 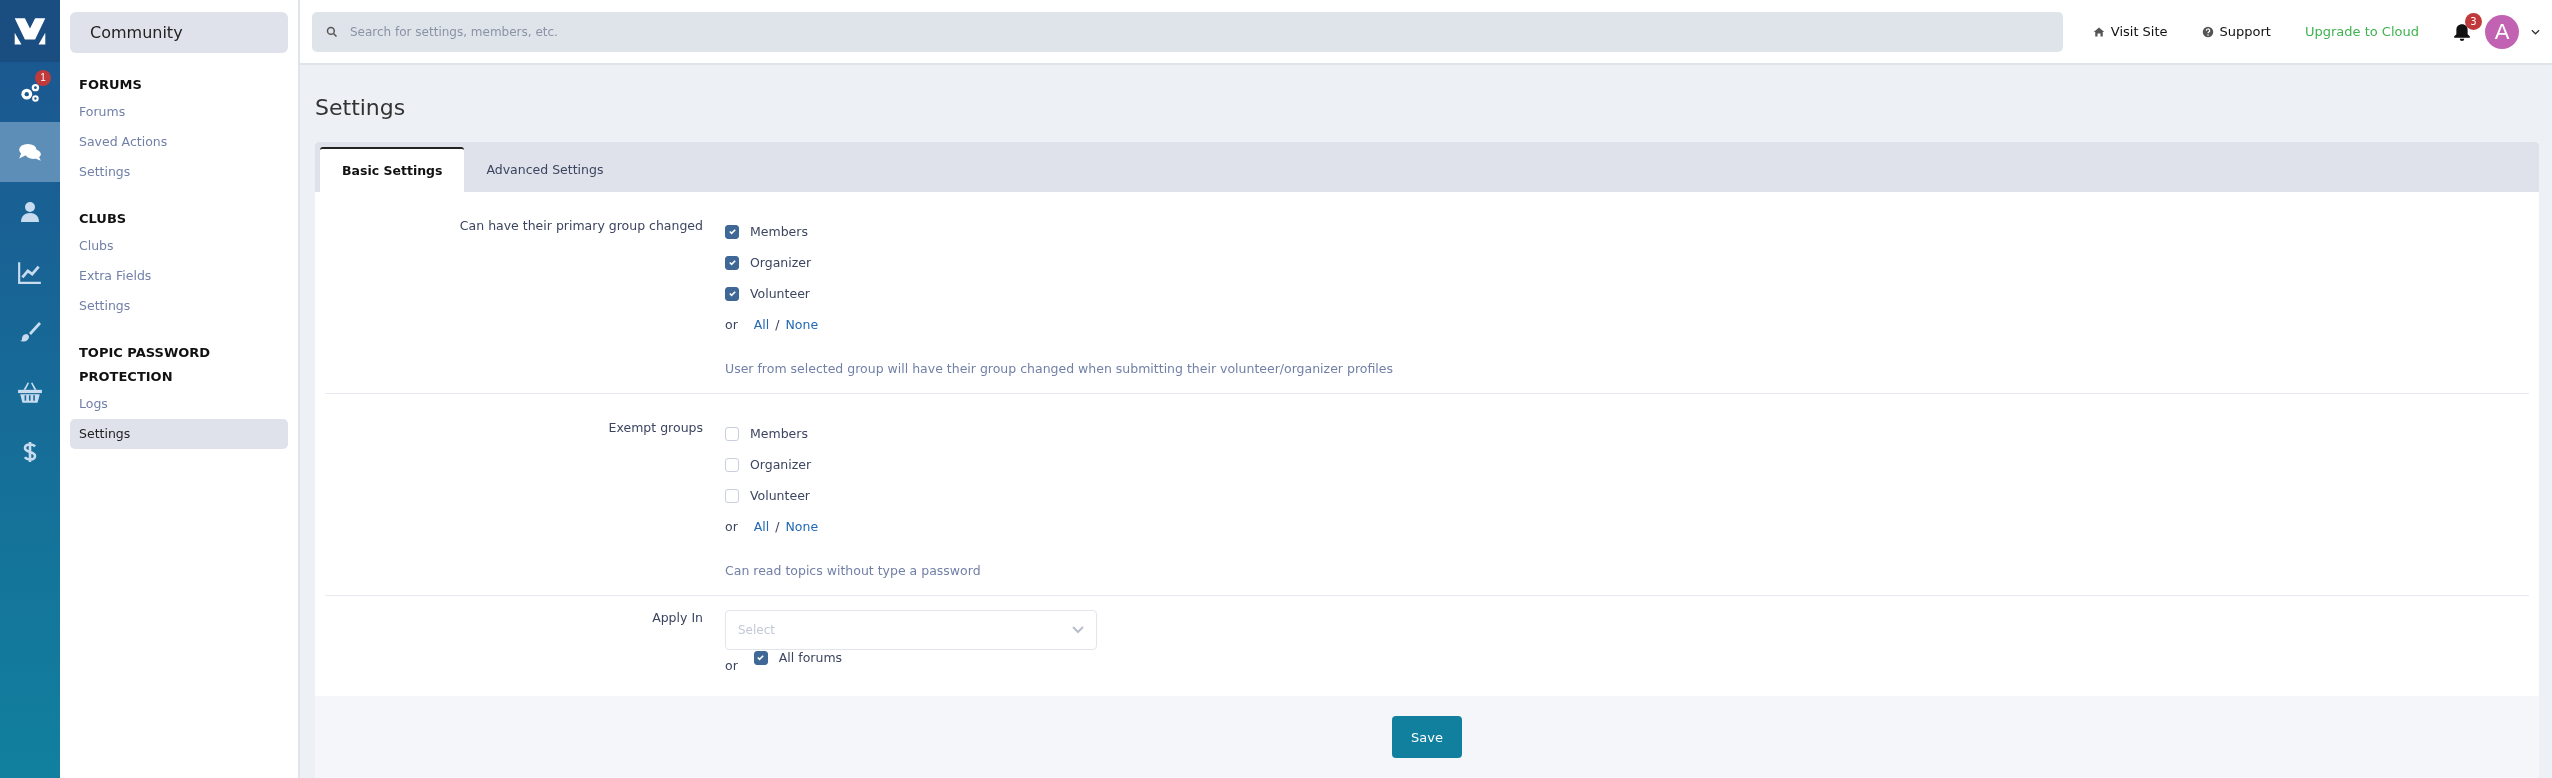 What do you see at coordinates (30, 152) in the screenshot?
I see `rail-nav-button` at bounding box center [30, 152].